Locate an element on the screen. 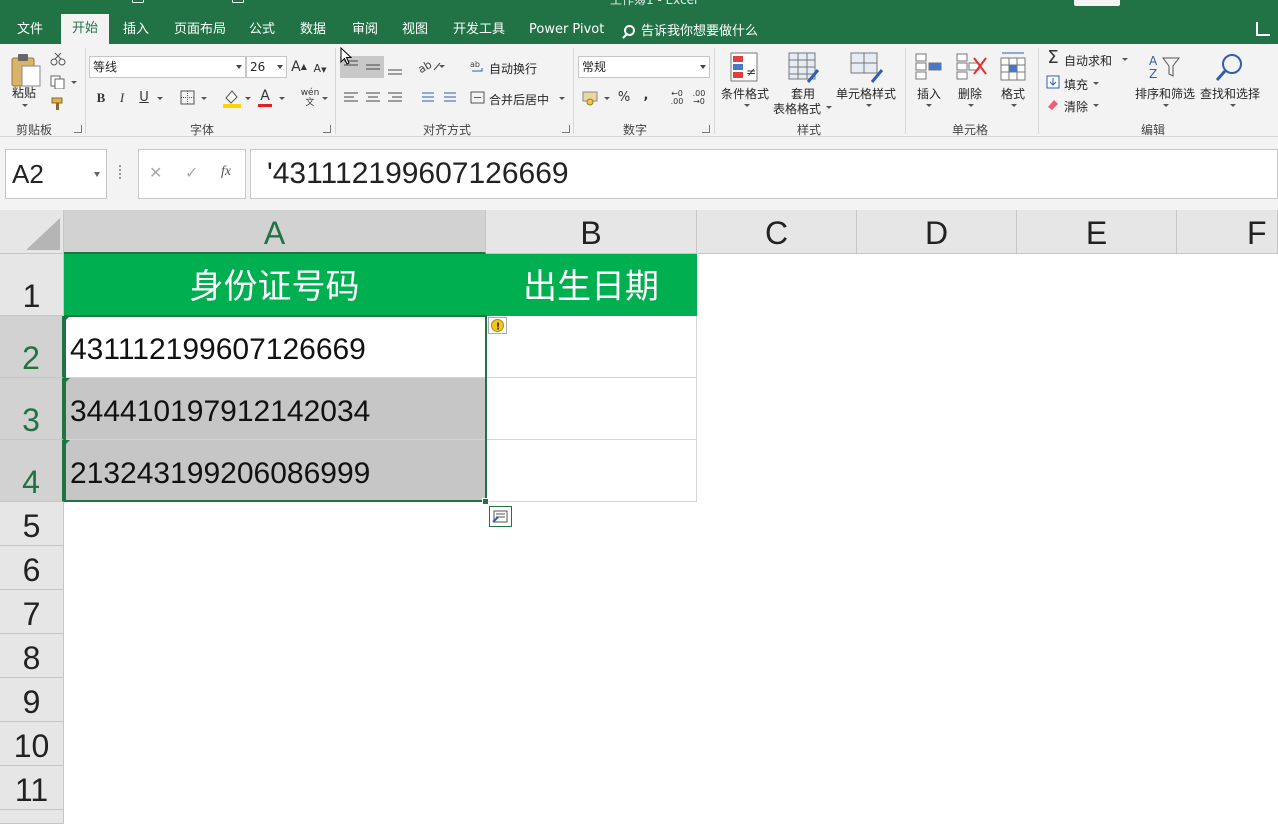  name-box: A2 is located at coordinates (56, 174).